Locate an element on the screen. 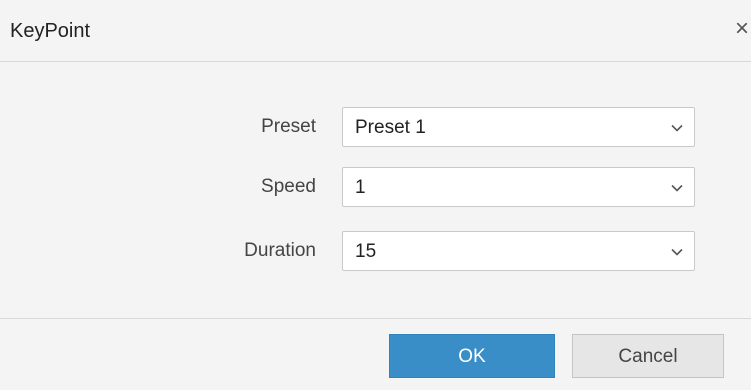 This screenshot has height=390, width=751. dialog-title: KeyPoint is located at coordinates (50, 31).